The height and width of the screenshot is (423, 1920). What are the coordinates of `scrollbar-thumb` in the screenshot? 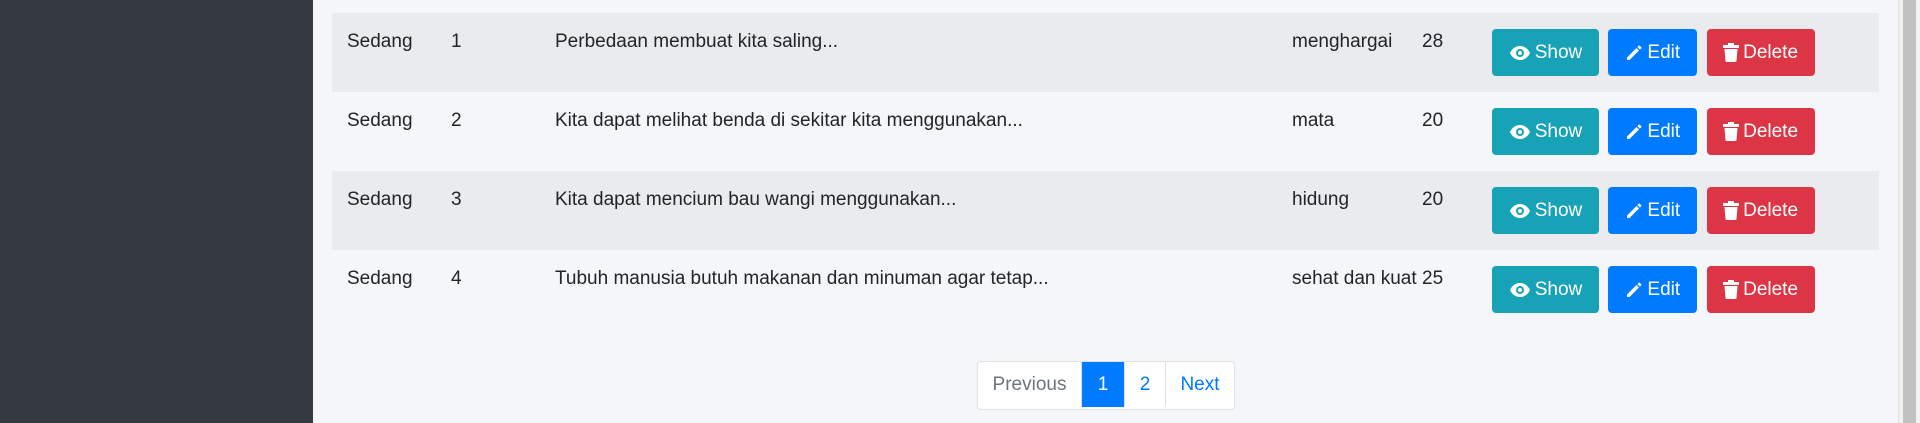 It's located at (1909, 211).